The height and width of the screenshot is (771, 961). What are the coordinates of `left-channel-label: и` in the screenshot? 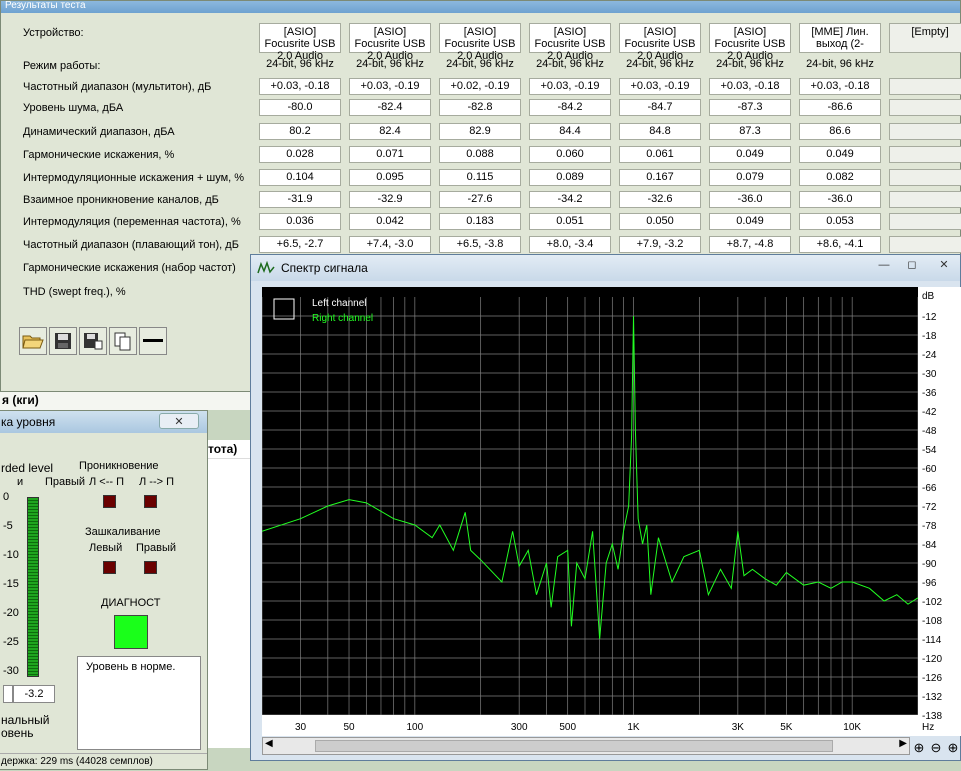 It's located at (20, 482).